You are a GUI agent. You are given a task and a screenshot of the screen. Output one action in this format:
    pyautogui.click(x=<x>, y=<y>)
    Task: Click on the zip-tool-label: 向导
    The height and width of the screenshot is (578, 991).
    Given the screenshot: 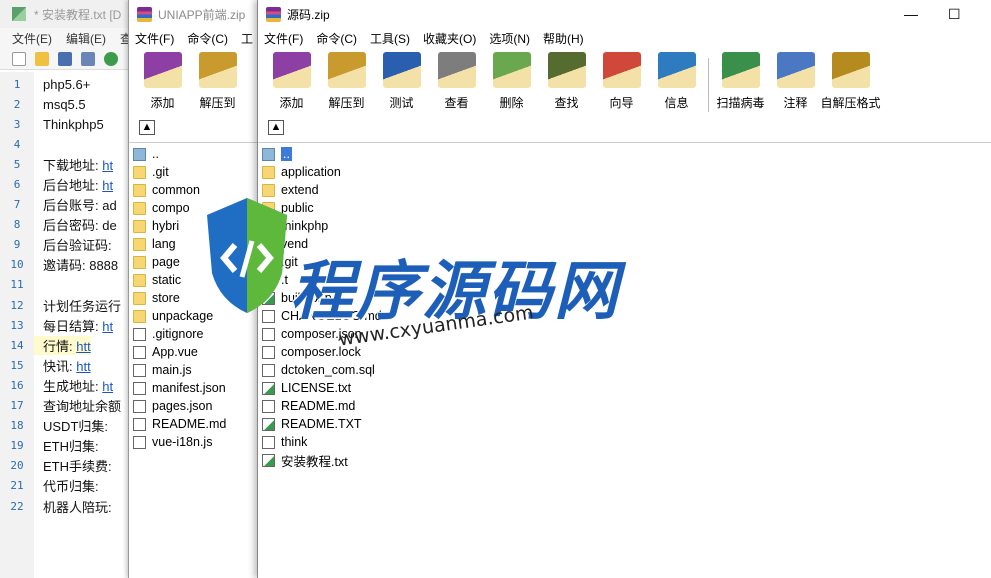 What is the action you would take?
    pyautogui.click(x=621, y=103)
    